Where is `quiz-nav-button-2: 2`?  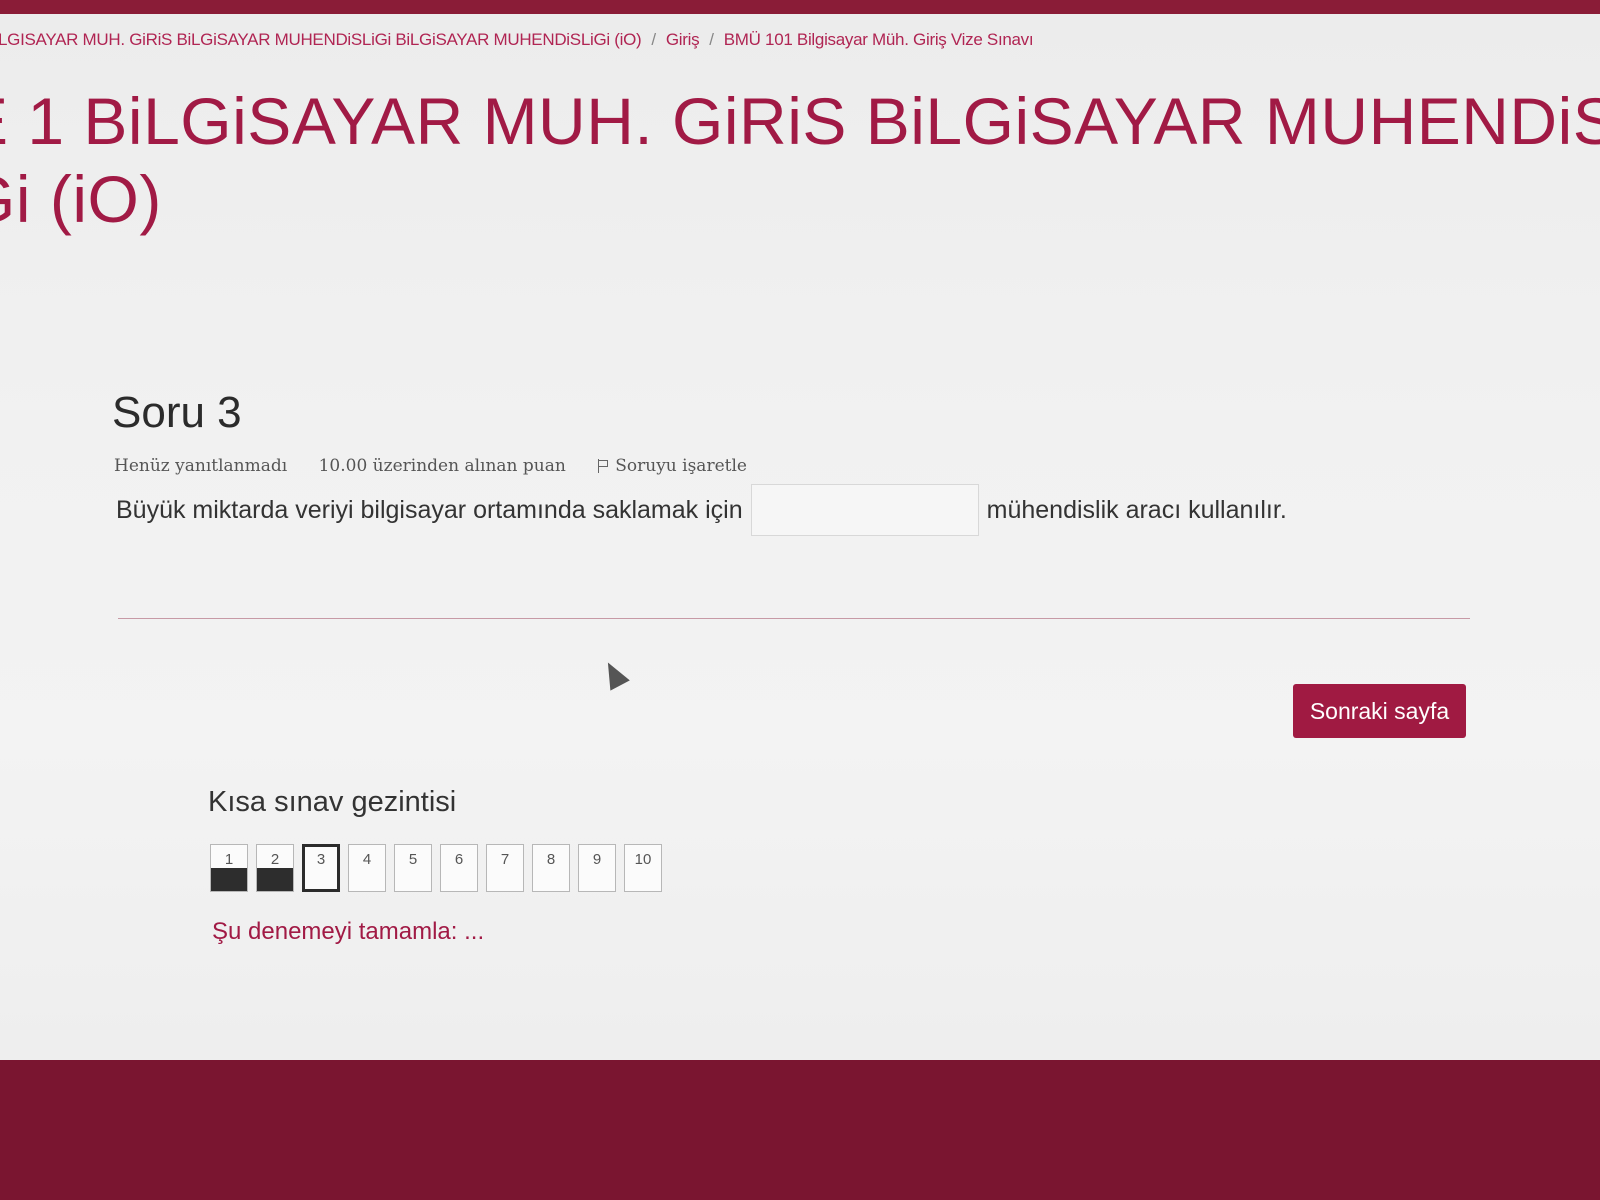
quiz-nav-button-2: 2 is located at coordinates (275, 868).